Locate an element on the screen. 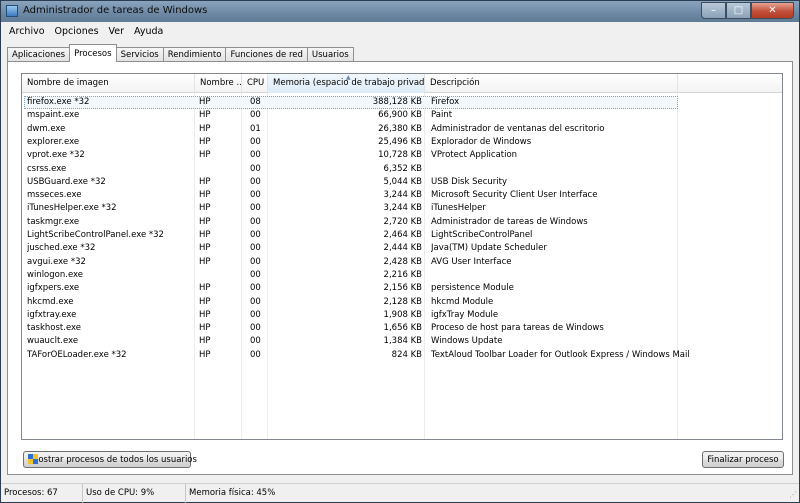 This screenshot has height=503, width=800. process-memory: 66,900 KB is located at coordinates (400, 115).